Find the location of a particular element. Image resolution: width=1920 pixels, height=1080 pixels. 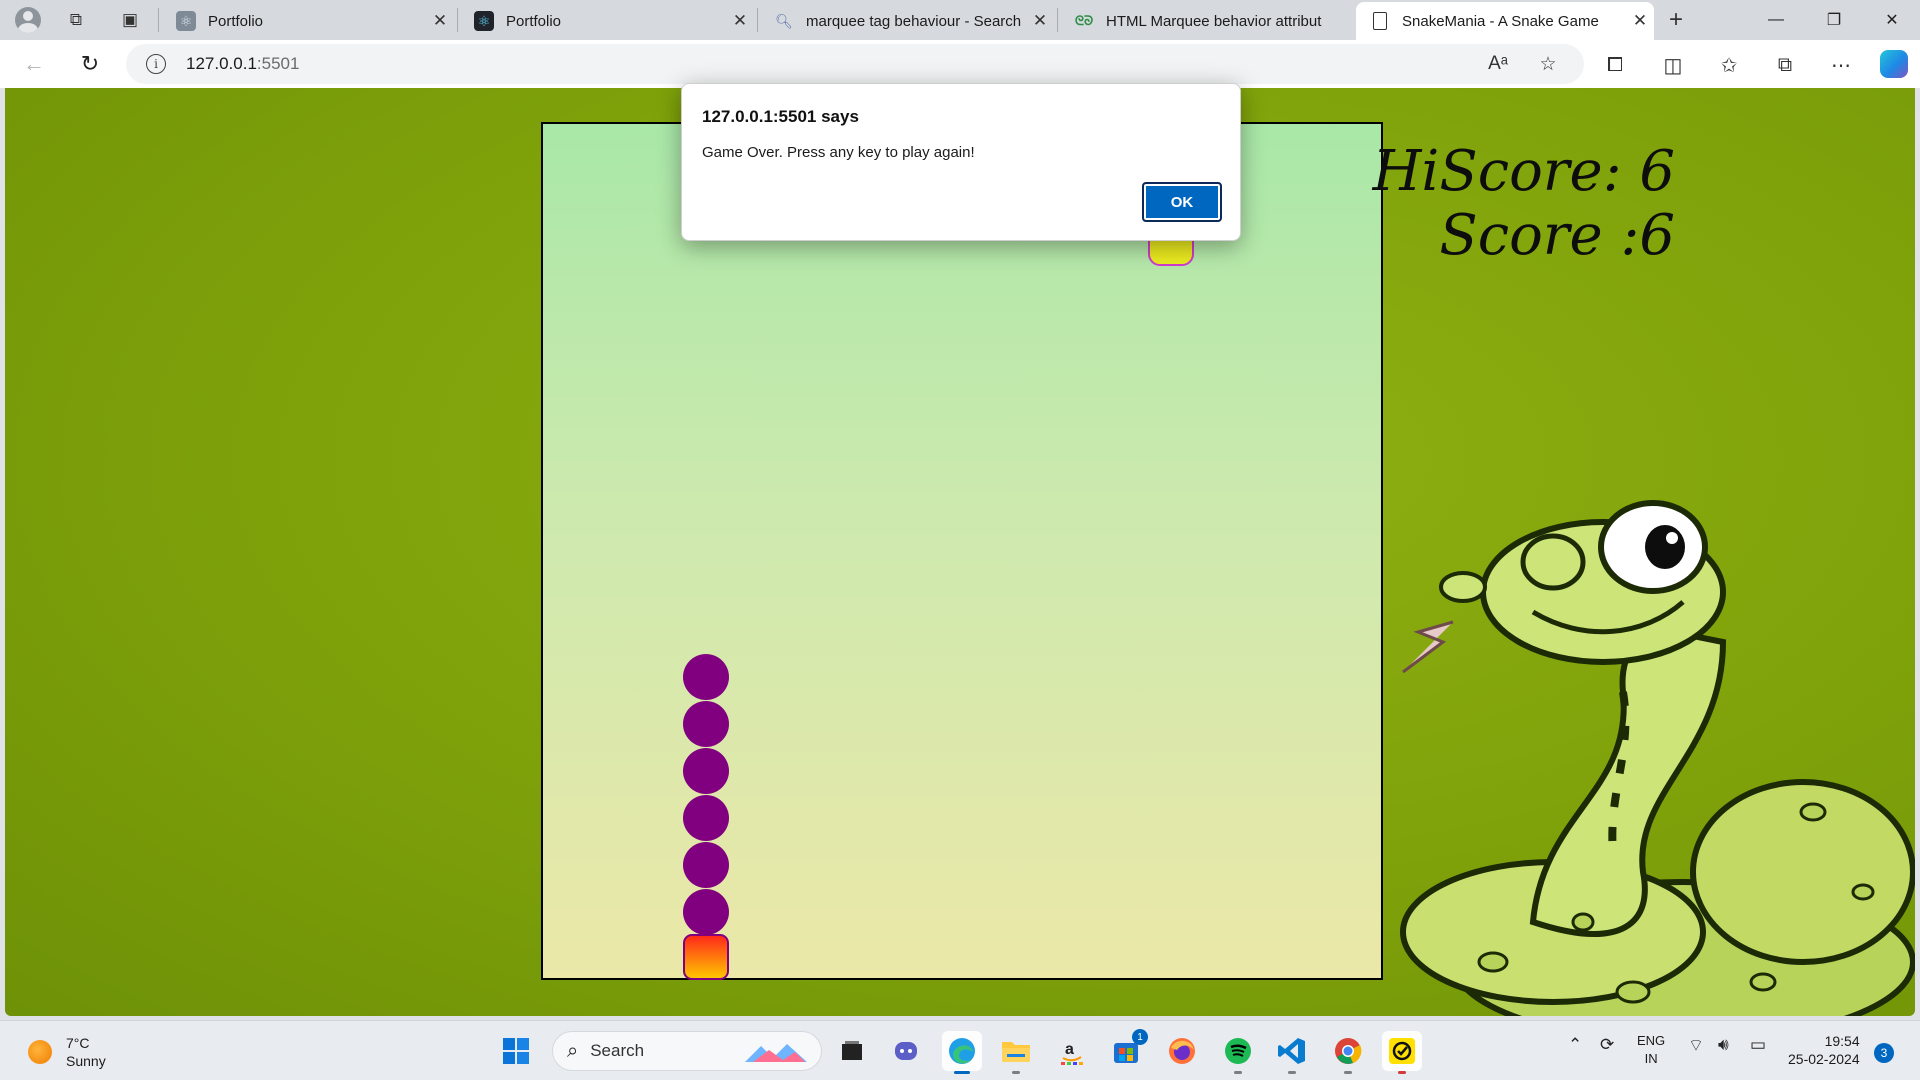

edge-icon is located at coordinates (962, 1051).